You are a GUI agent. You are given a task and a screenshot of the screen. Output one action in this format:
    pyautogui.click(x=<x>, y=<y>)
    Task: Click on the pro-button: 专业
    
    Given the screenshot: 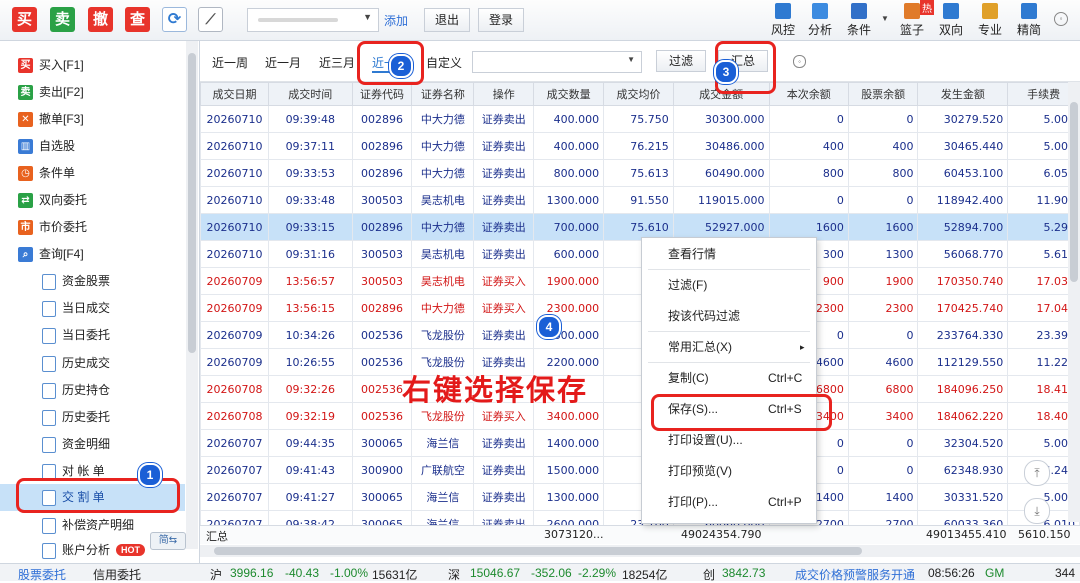 What is the action you would take?
    pyautogui.click(x=990, y=20)
    